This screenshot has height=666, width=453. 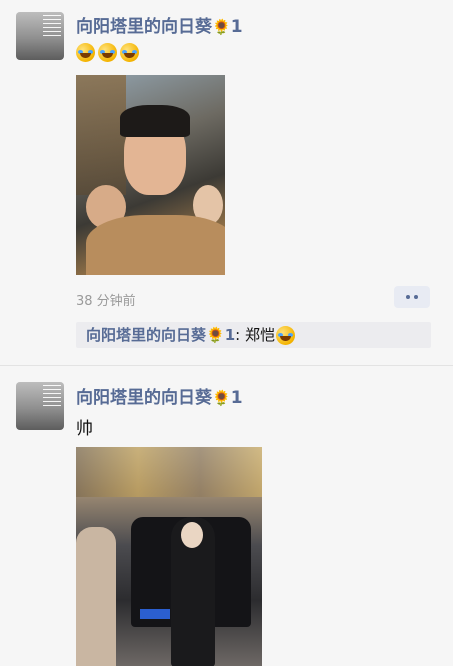 I want to click on divider, so click(x=226, y=365).